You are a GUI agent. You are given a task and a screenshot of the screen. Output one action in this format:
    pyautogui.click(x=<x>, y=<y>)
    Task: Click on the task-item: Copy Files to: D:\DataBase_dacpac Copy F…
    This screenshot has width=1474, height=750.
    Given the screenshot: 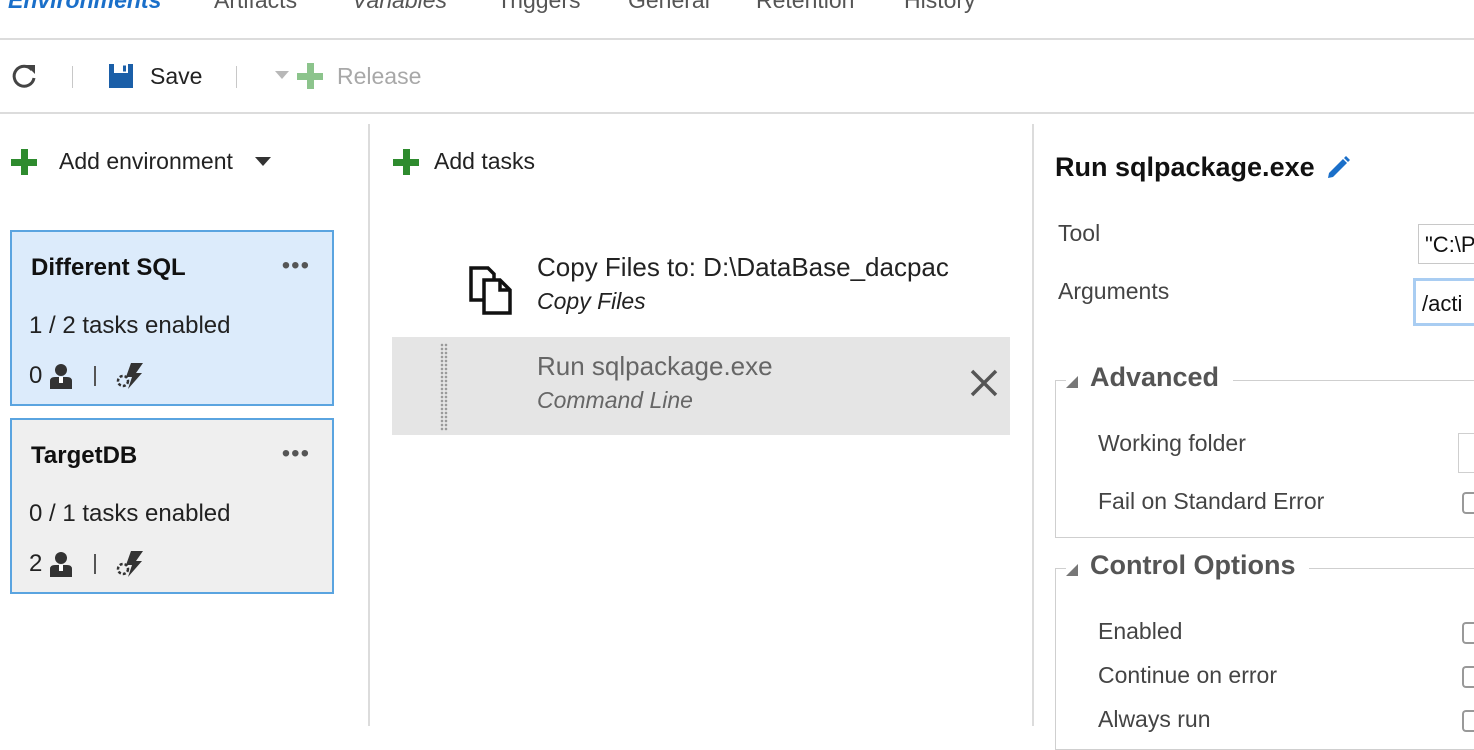 What is the action you would take?
    pyautogui.click(x=701, y=287)
    